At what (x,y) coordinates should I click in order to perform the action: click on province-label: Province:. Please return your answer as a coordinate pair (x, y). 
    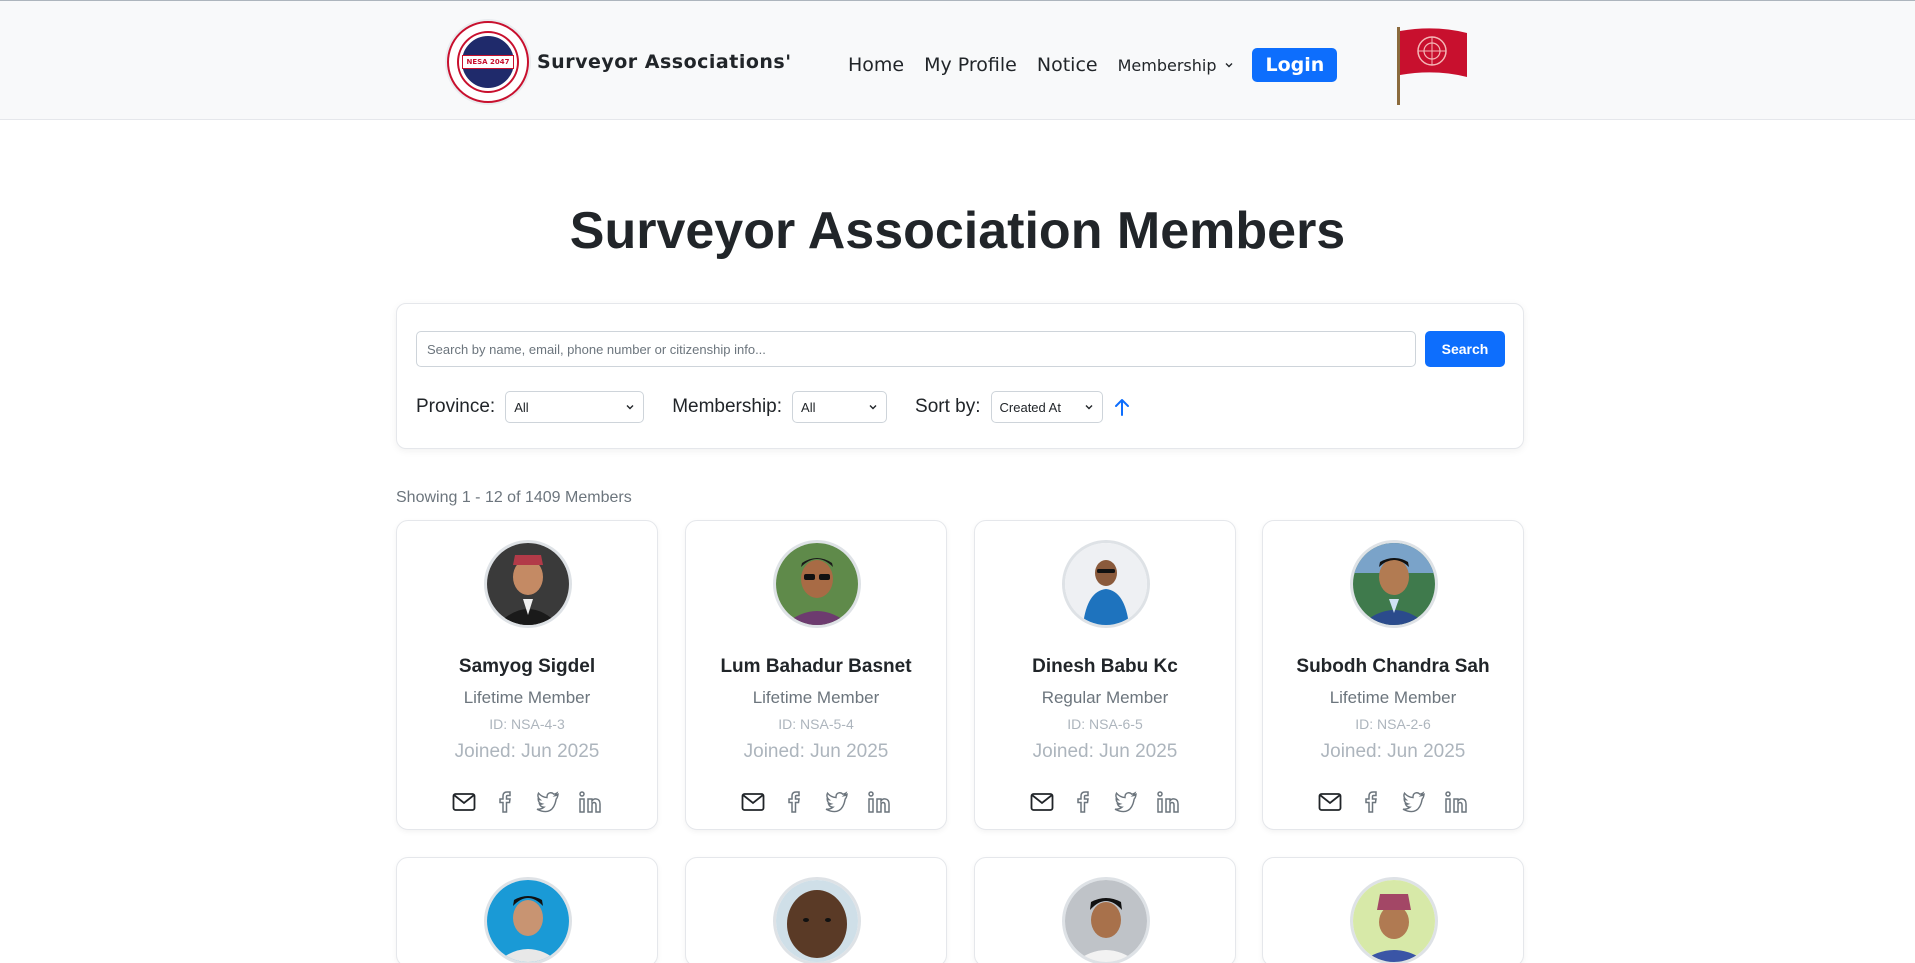
    Looking at the image, I should click on (456, 406).